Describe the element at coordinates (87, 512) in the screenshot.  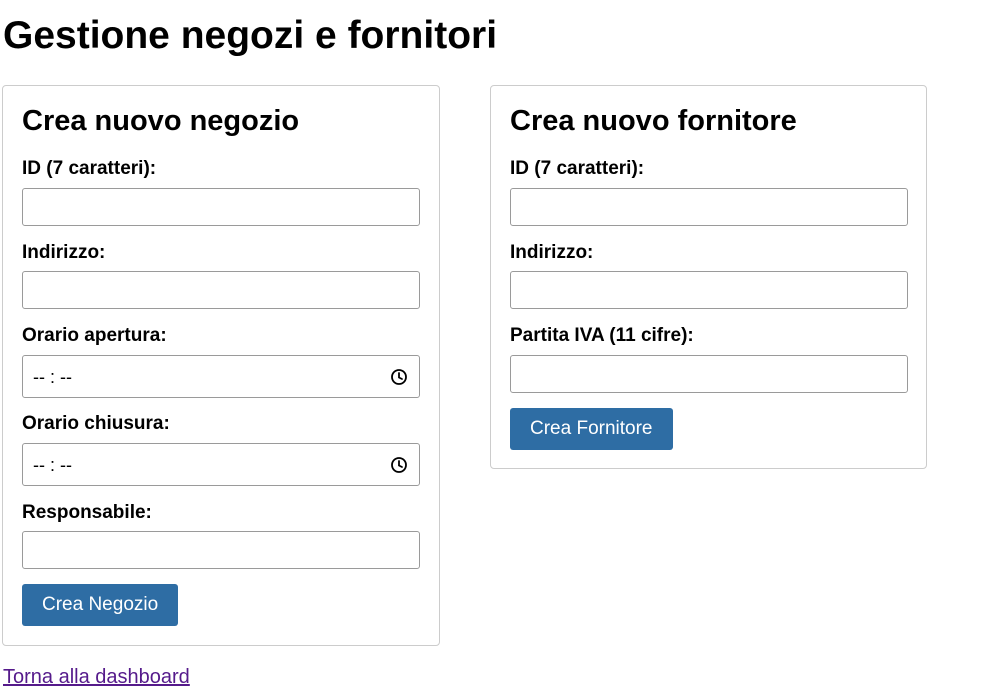
I see `manager-label: Responsabile:` at that location.